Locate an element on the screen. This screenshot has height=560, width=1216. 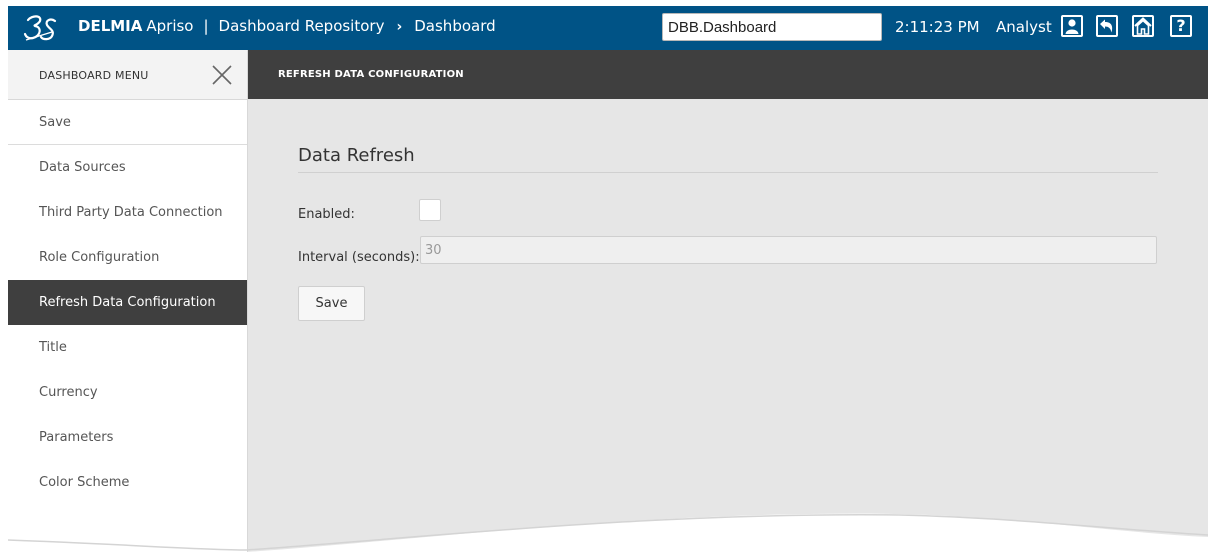
help-icon: ? is located at coordinates (1181, 25).